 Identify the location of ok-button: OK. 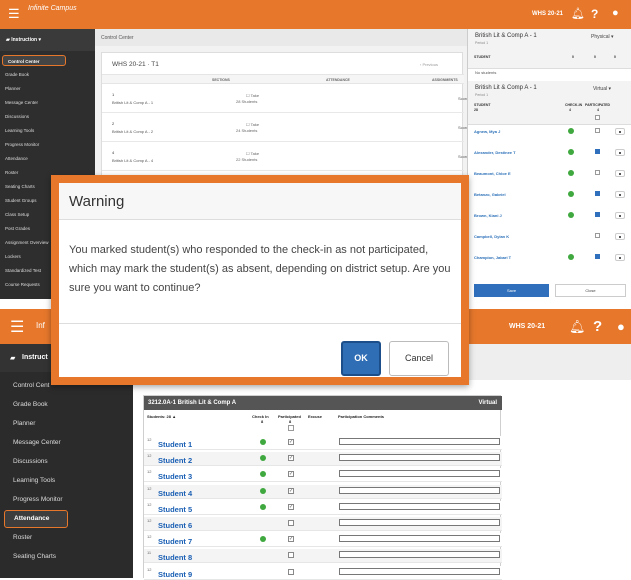
(361, 358).